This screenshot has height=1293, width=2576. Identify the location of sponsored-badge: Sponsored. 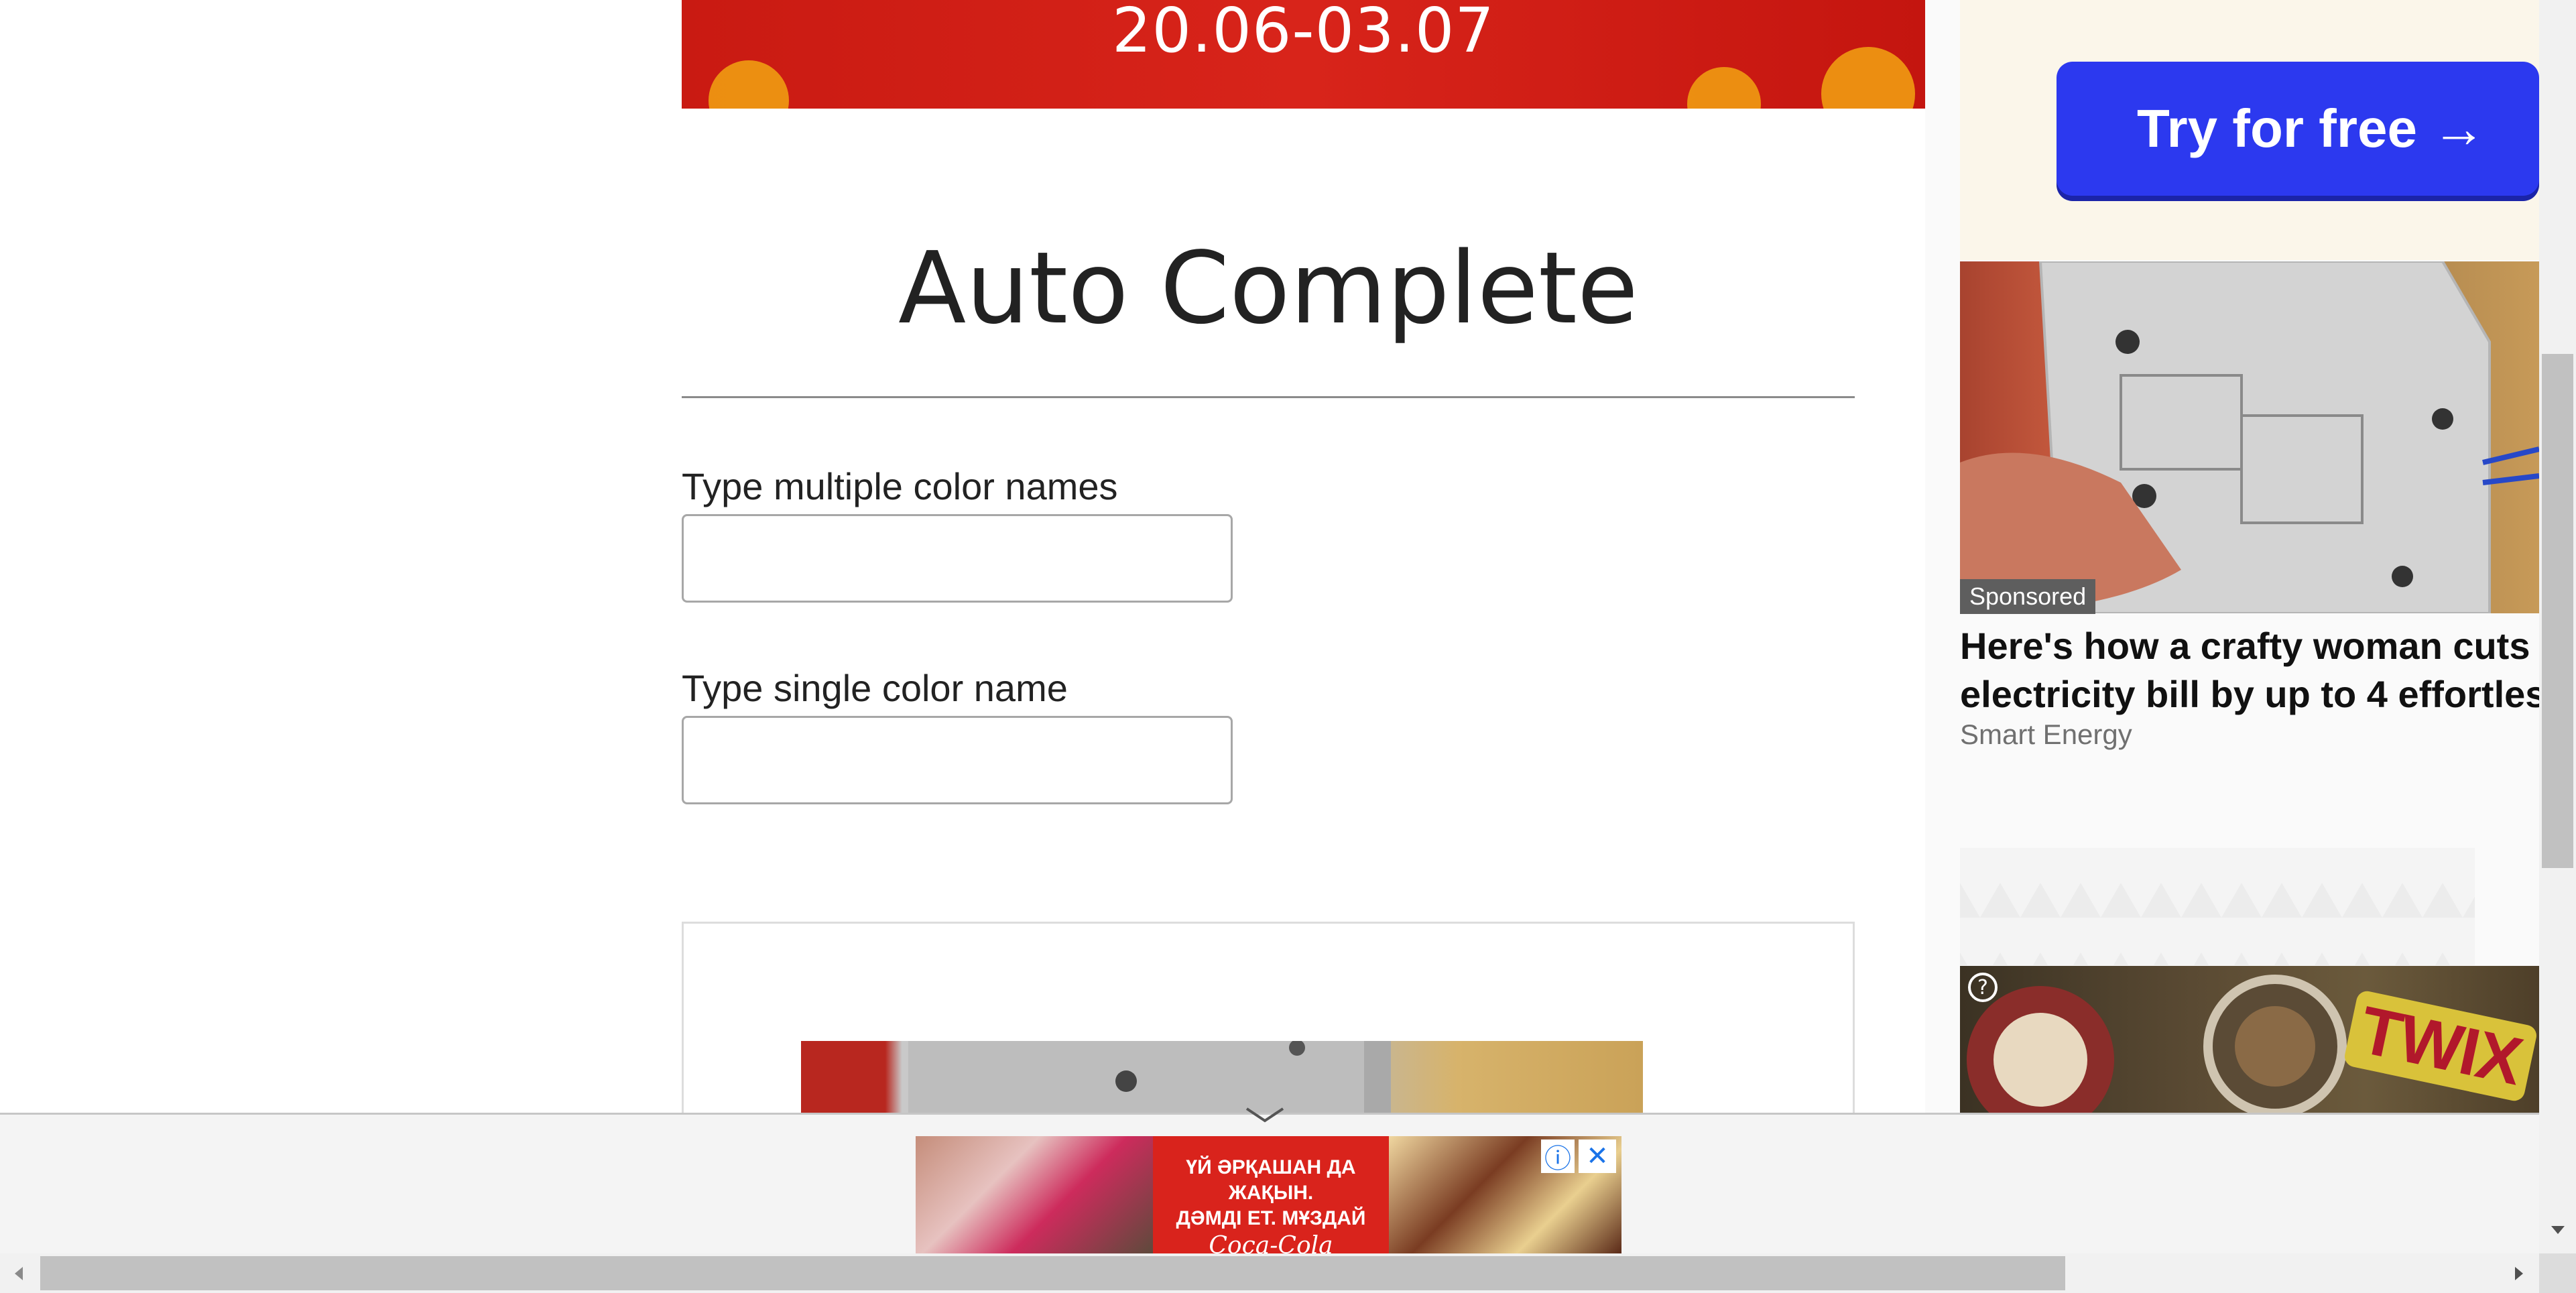
(2028, 596).